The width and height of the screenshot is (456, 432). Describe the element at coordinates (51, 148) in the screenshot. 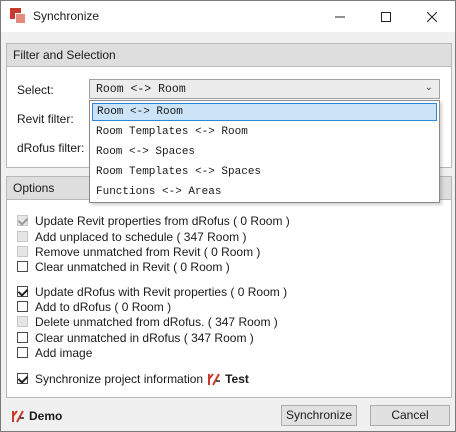

I see `drofus-filter-label: dRofus filter:` at that location.